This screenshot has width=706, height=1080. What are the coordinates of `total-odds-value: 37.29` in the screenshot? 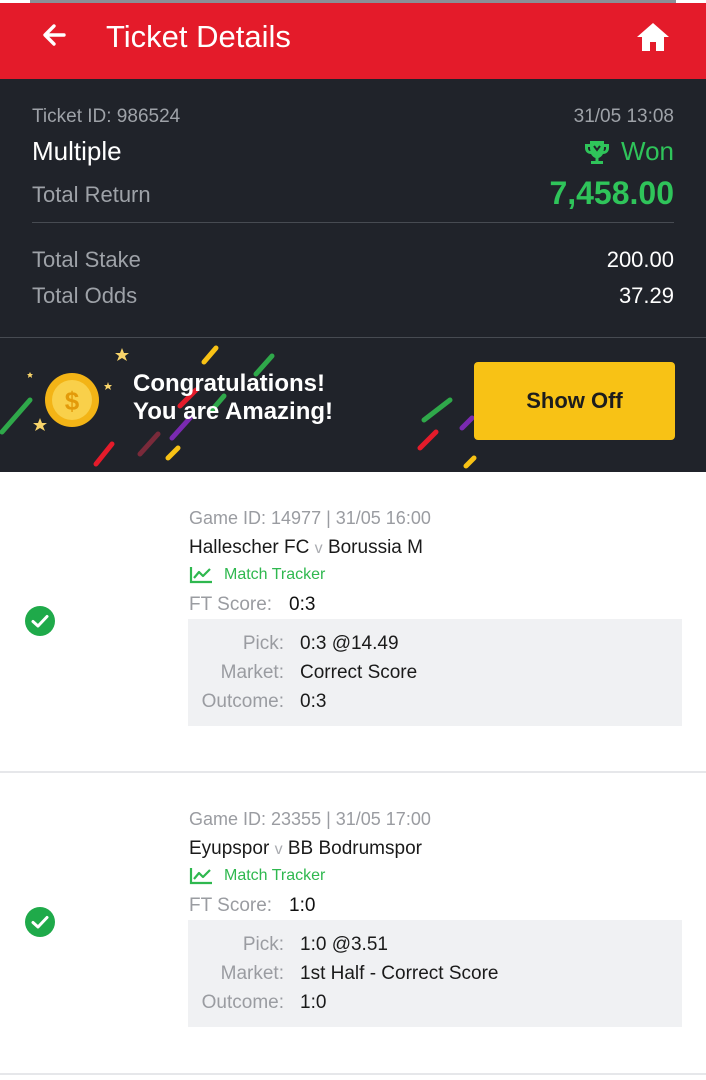 It's located at (646, 295).